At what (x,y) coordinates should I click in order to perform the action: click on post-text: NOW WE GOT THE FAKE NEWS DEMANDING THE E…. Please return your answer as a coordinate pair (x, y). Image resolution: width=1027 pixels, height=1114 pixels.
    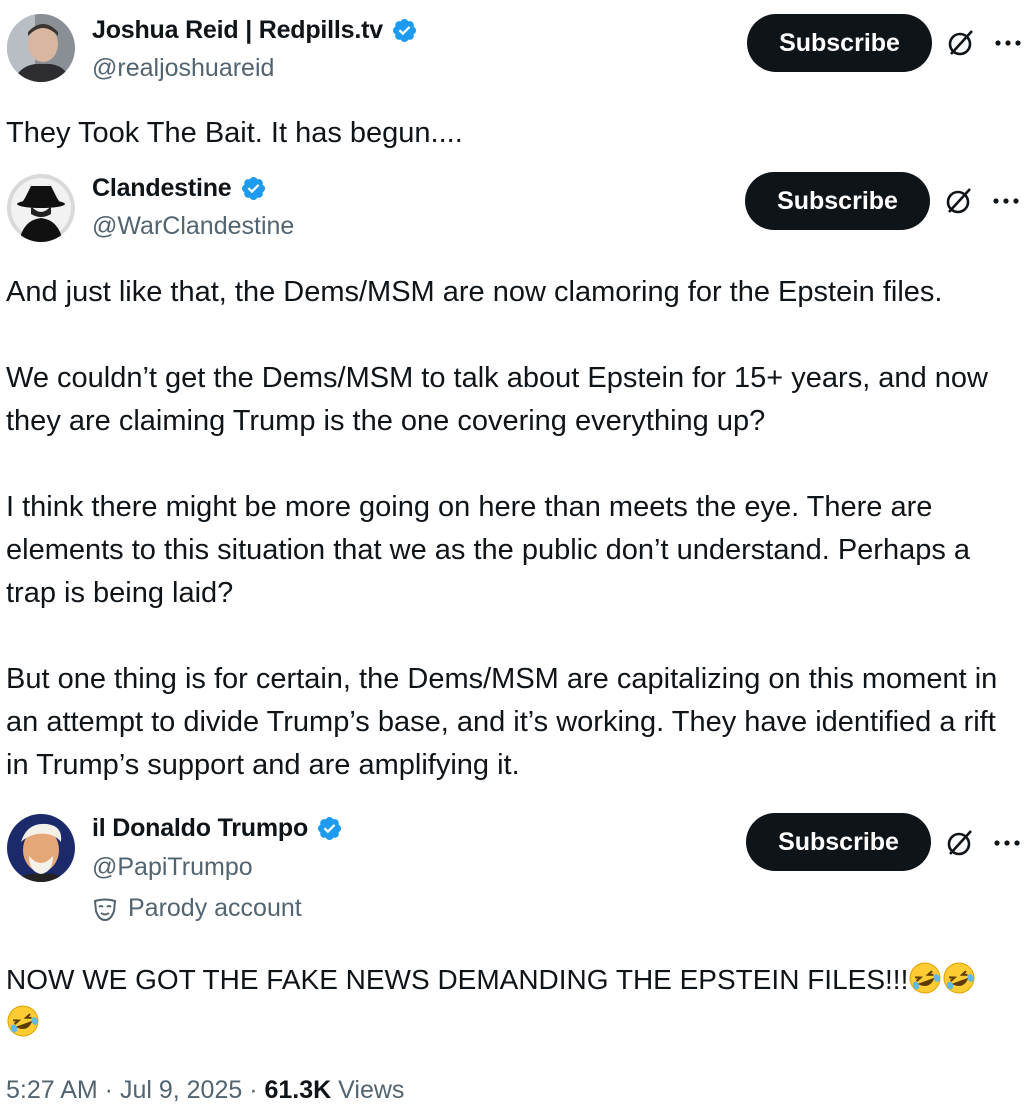
    Looking at the image, I should click on (513, 1001).